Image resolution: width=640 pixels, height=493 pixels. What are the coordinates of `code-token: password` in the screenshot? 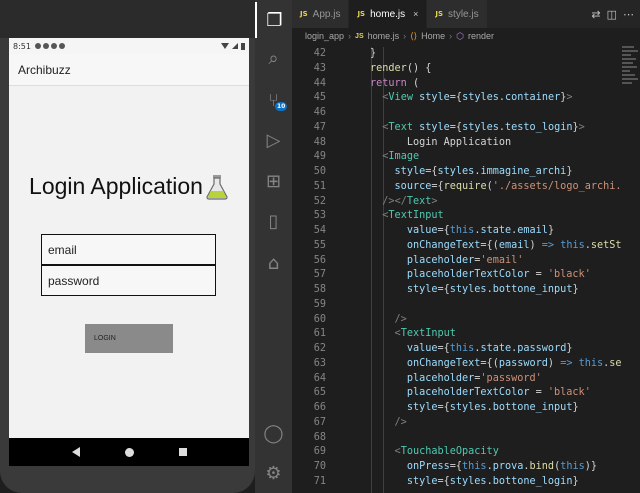 It's located at (523, 363).